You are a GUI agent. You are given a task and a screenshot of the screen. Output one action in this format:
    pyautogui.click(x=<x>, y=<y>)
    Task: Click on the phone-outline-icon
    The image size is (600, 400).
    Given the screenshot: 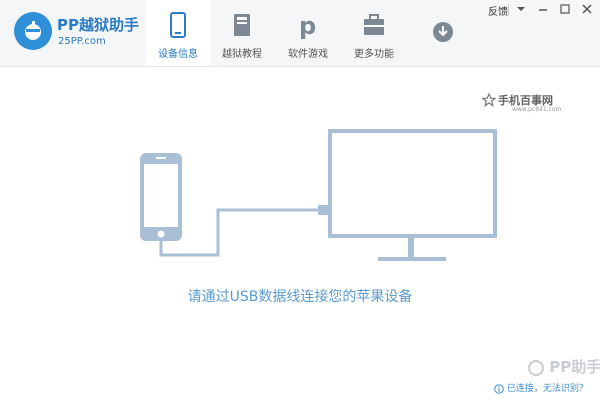 What is the action you would take?
    pyautogui.click(x=161, y=197)
    